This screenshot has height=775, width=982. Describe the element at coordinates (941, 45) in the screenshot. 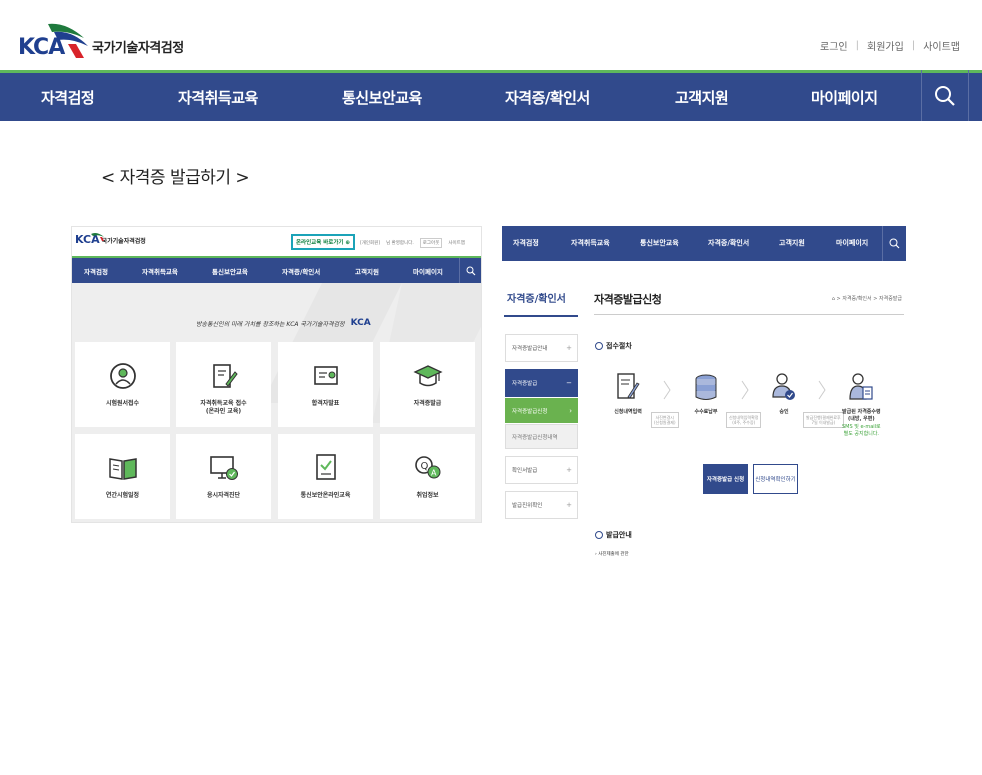

I see `sitemap-link: 사이트맵` at that location.